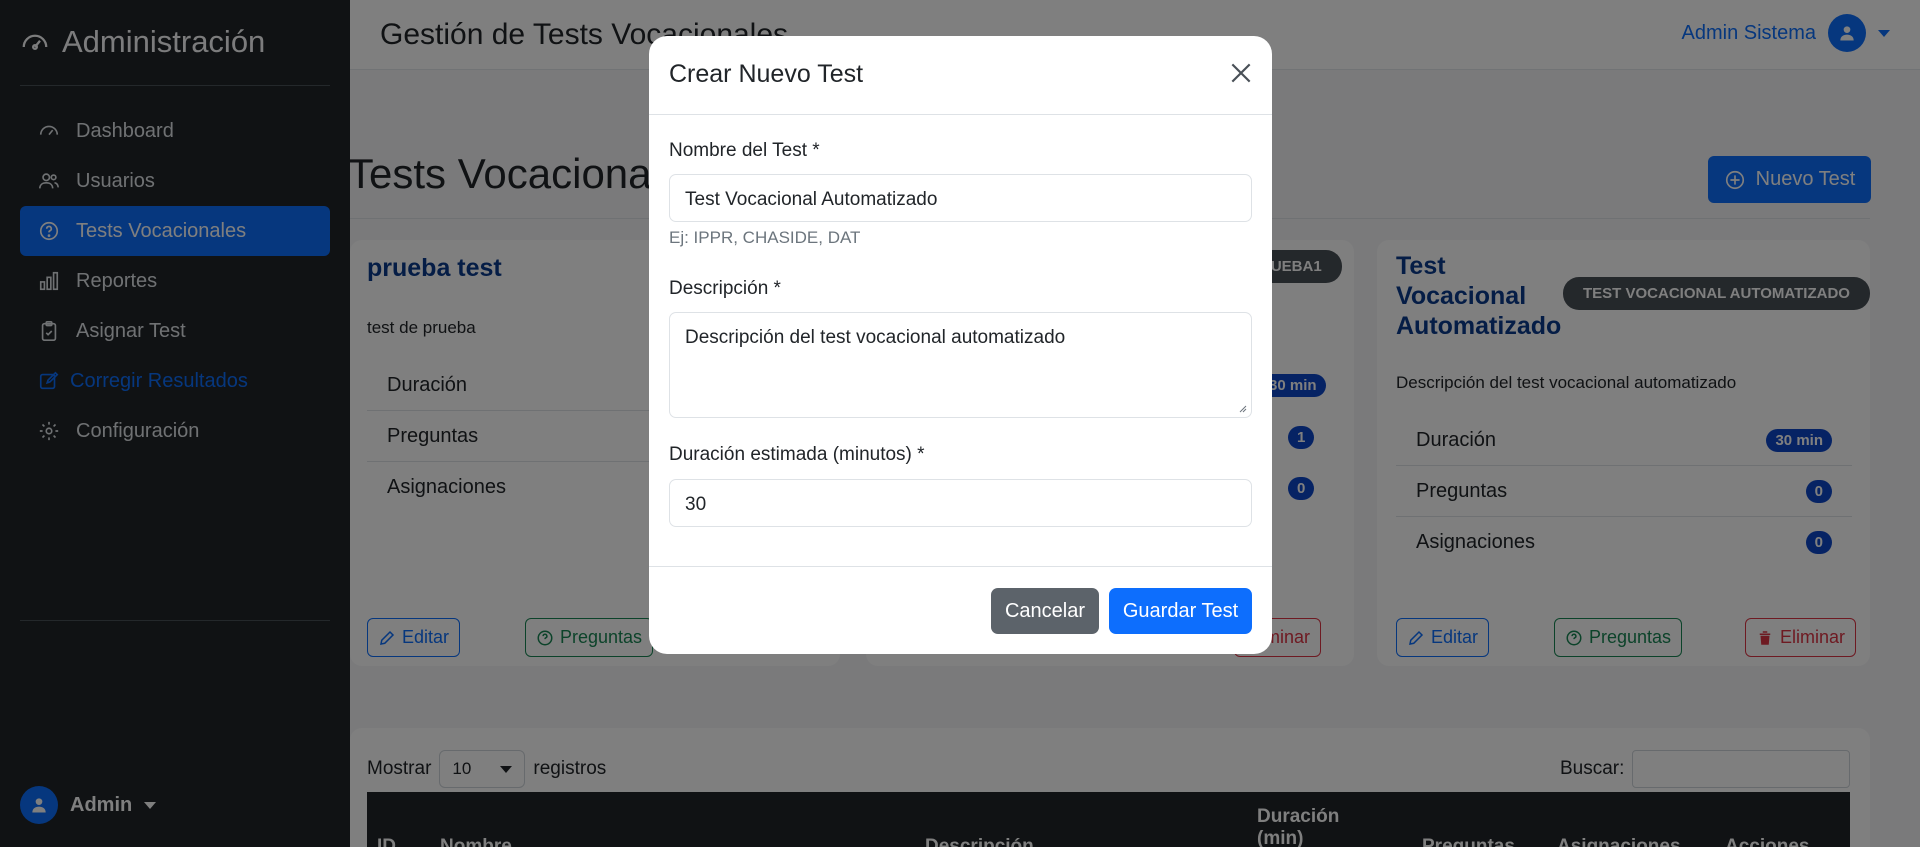 The width and height of the screenshot is (1920, 847). I want to click on description-label: Descripción *, so click(725, 288).